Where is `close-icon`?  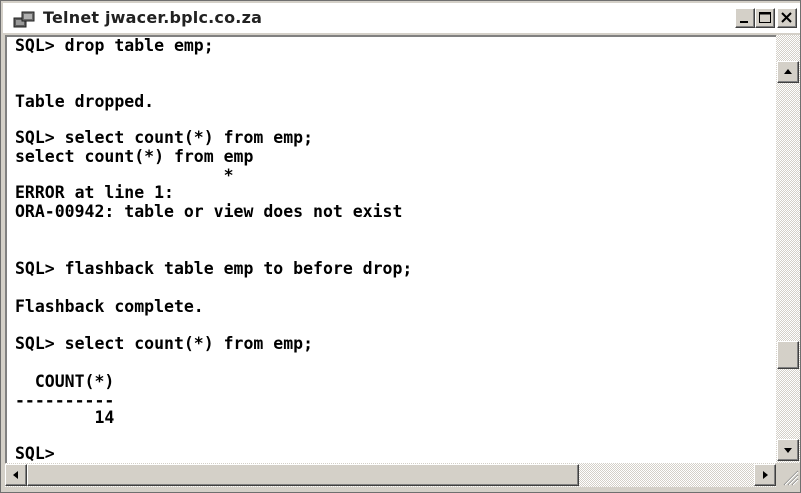
close-icon is located at coordinates (786, 17).